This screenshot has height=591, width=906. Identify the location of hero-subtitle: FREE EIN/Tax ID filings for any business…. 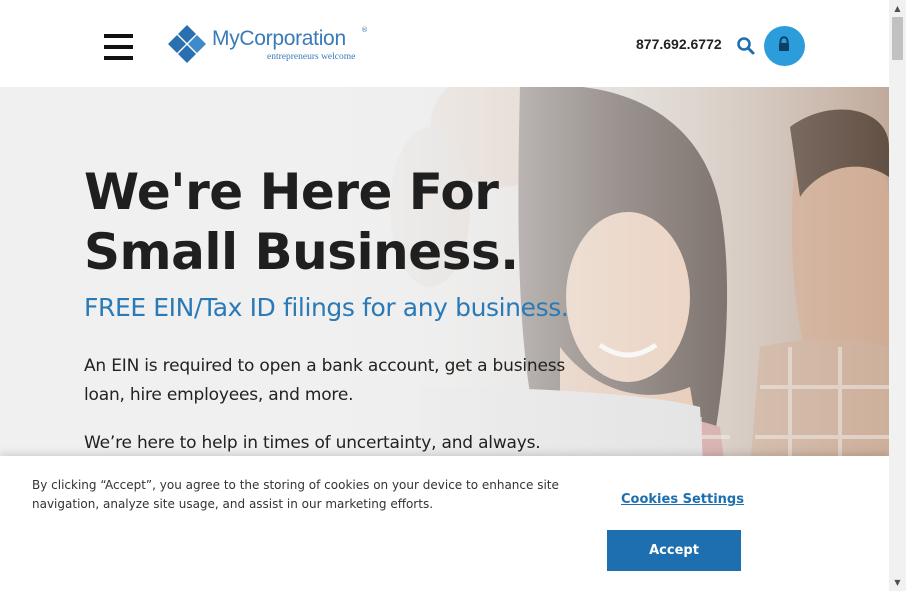
(326, 307).